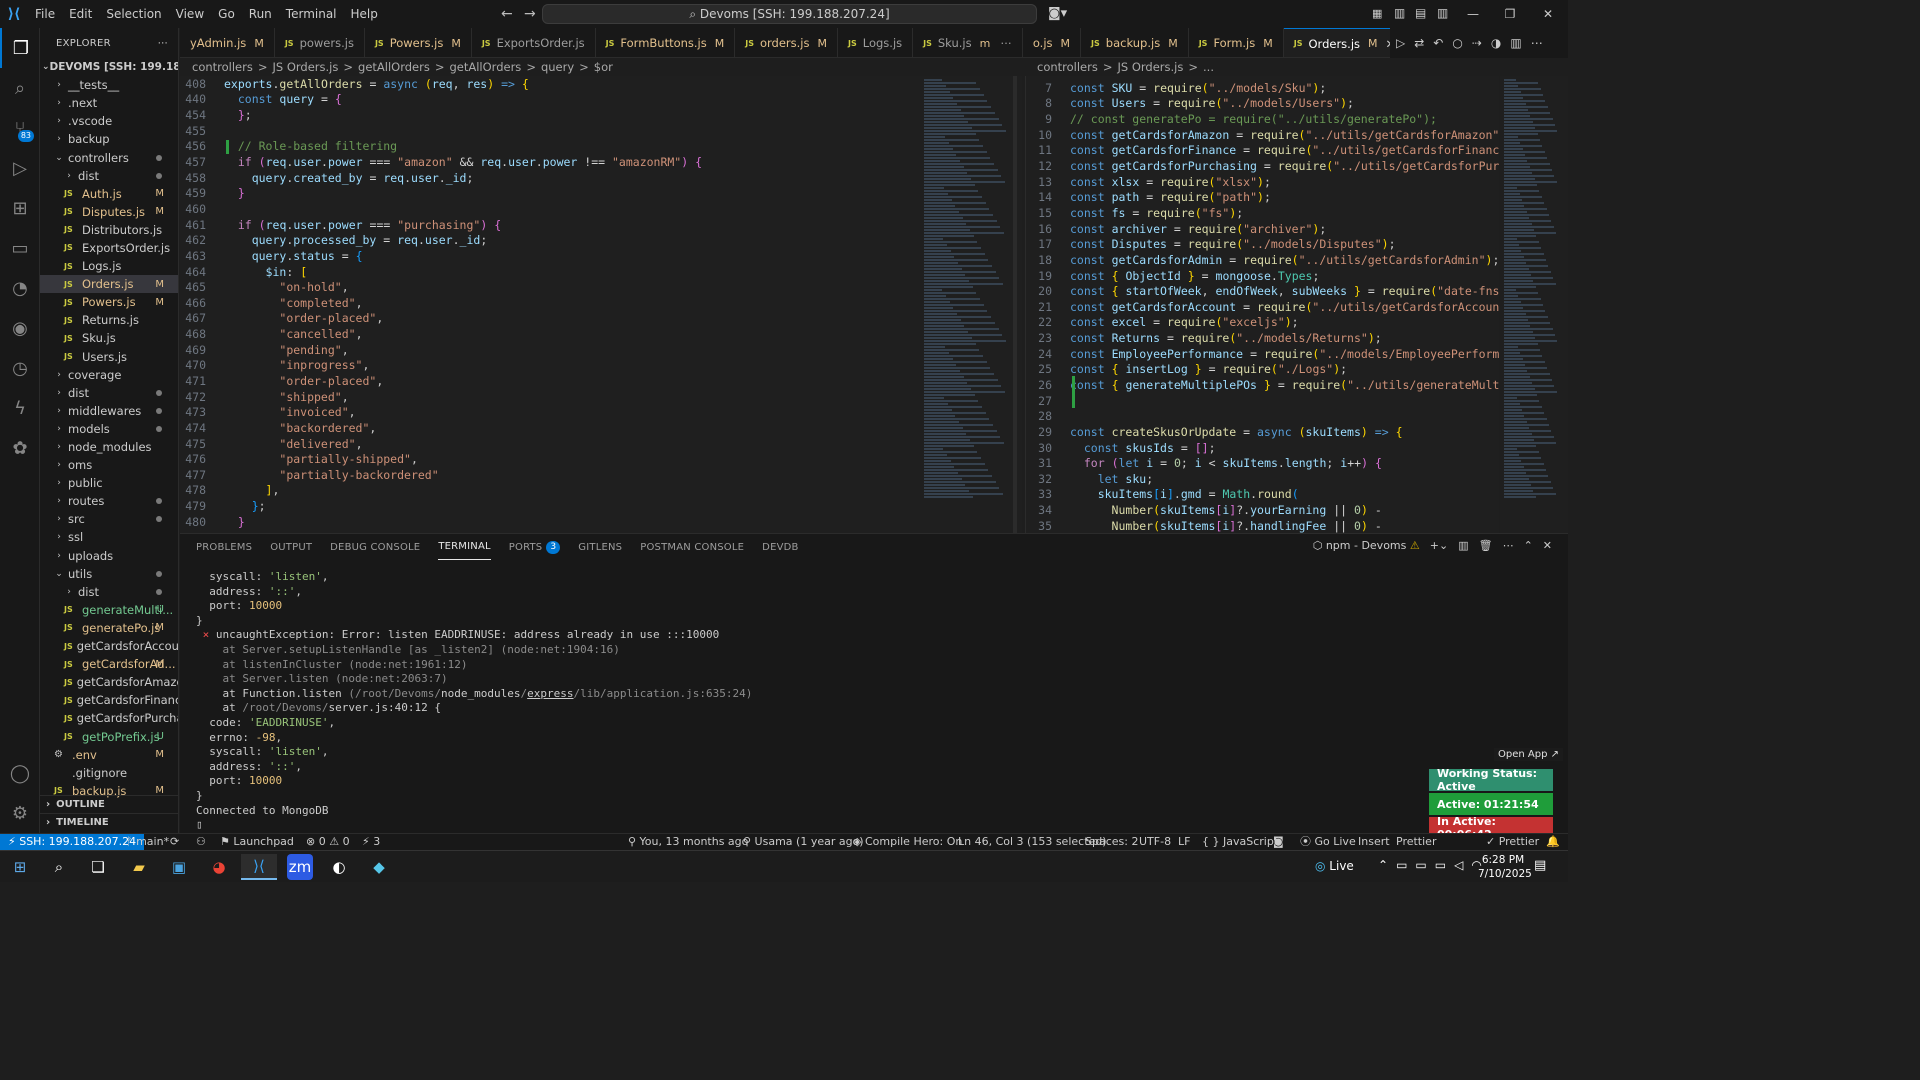 Image resolution: width=1920 pixels, height=1080 pixels. I want to click on circle-icon: ○, so click(1457, 43).